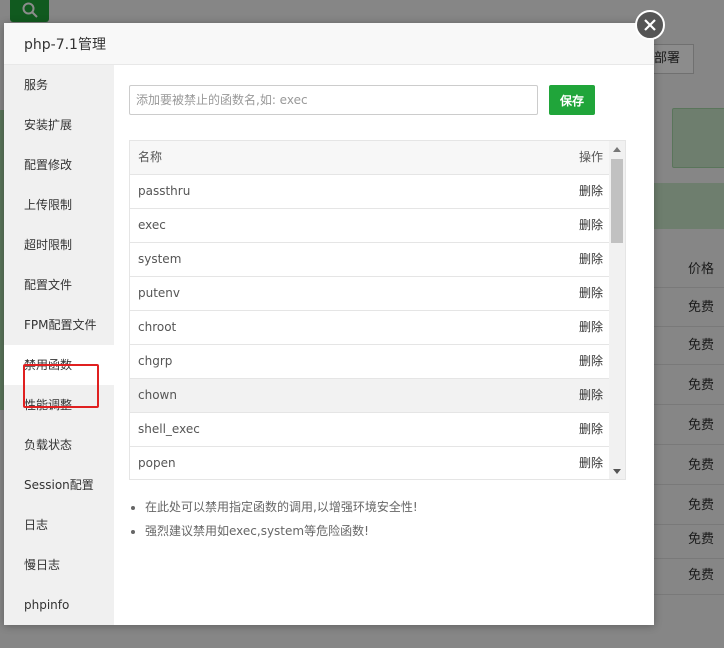 The image size is (724, 648). What do you see at coordinates (157, 463) in the screenshot?
I see `function-name: popen` at bounding box center [157, 463].